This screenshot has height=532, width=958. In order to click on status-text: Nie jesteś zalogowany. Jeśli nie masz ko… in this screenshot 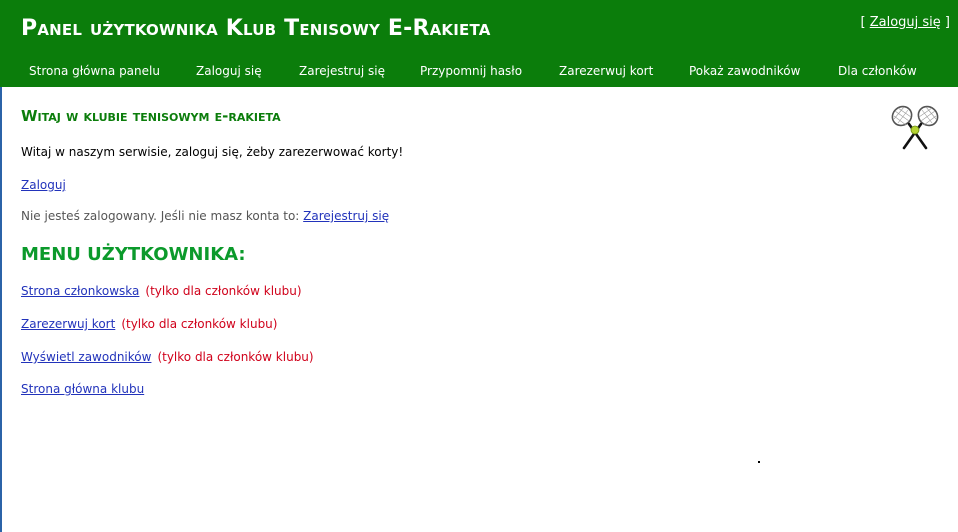, I will do `click(160, 216)`.